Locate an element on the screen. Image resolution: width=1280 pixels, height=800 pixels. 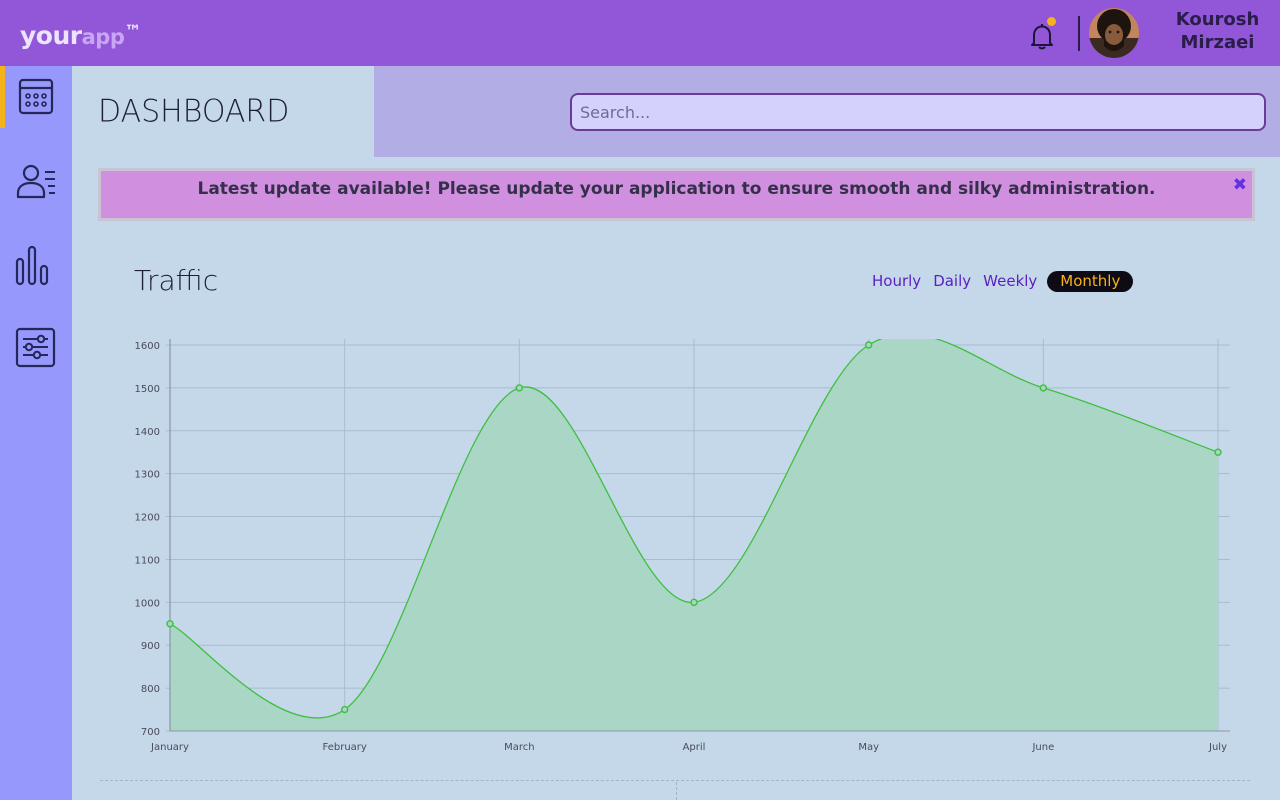
x-tick-label: January is located at coordinates (169, 747).